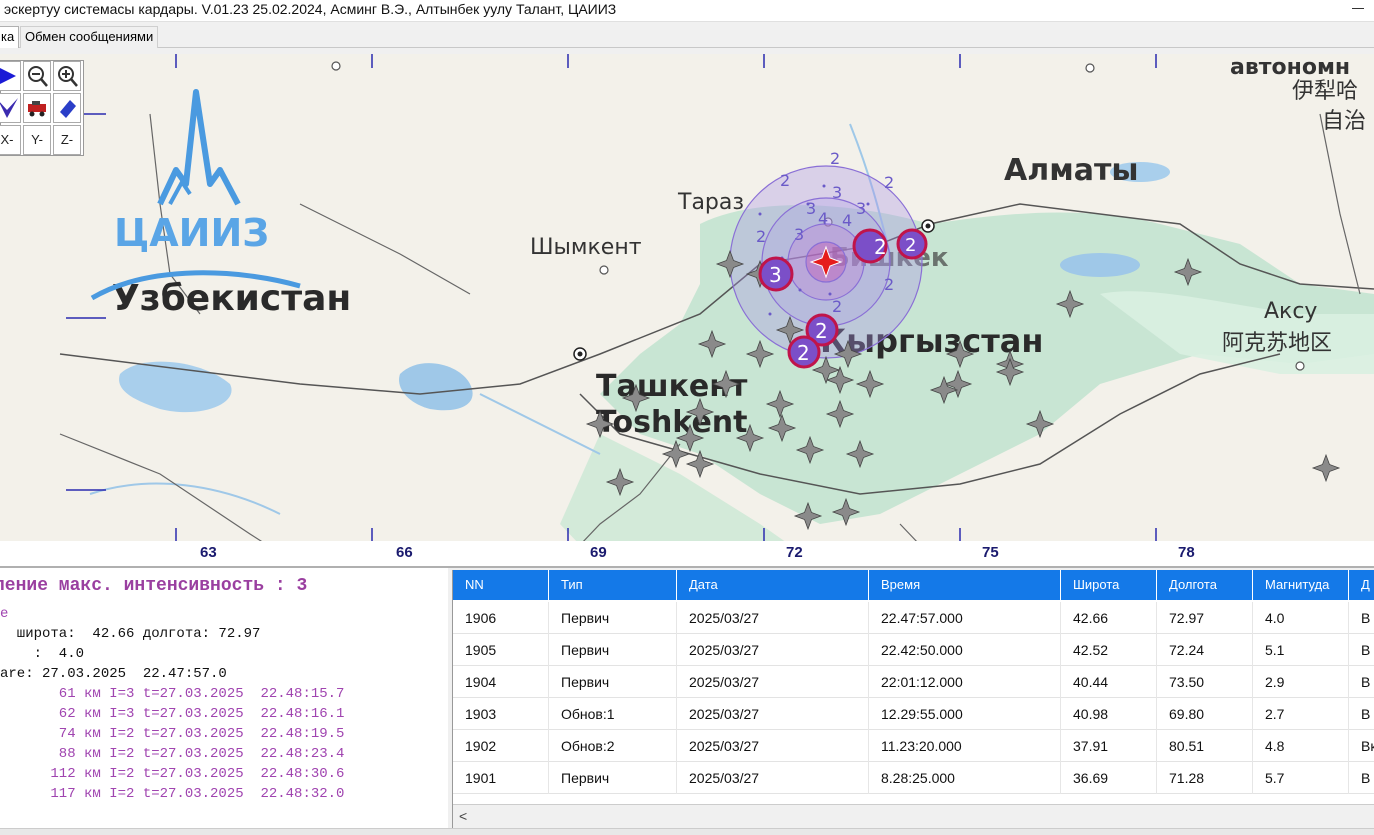  I want to click on column-header-time: Время, so click(965, 585).